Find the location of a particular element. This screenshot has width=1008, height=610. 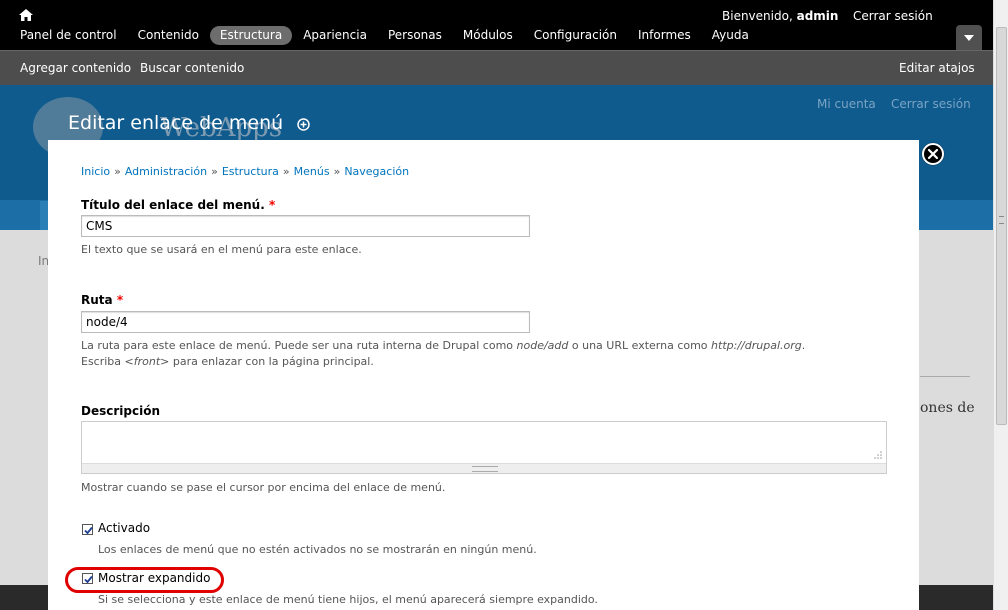

breadcrumb-estructura: Estructura is located at coordinates (250, 171).